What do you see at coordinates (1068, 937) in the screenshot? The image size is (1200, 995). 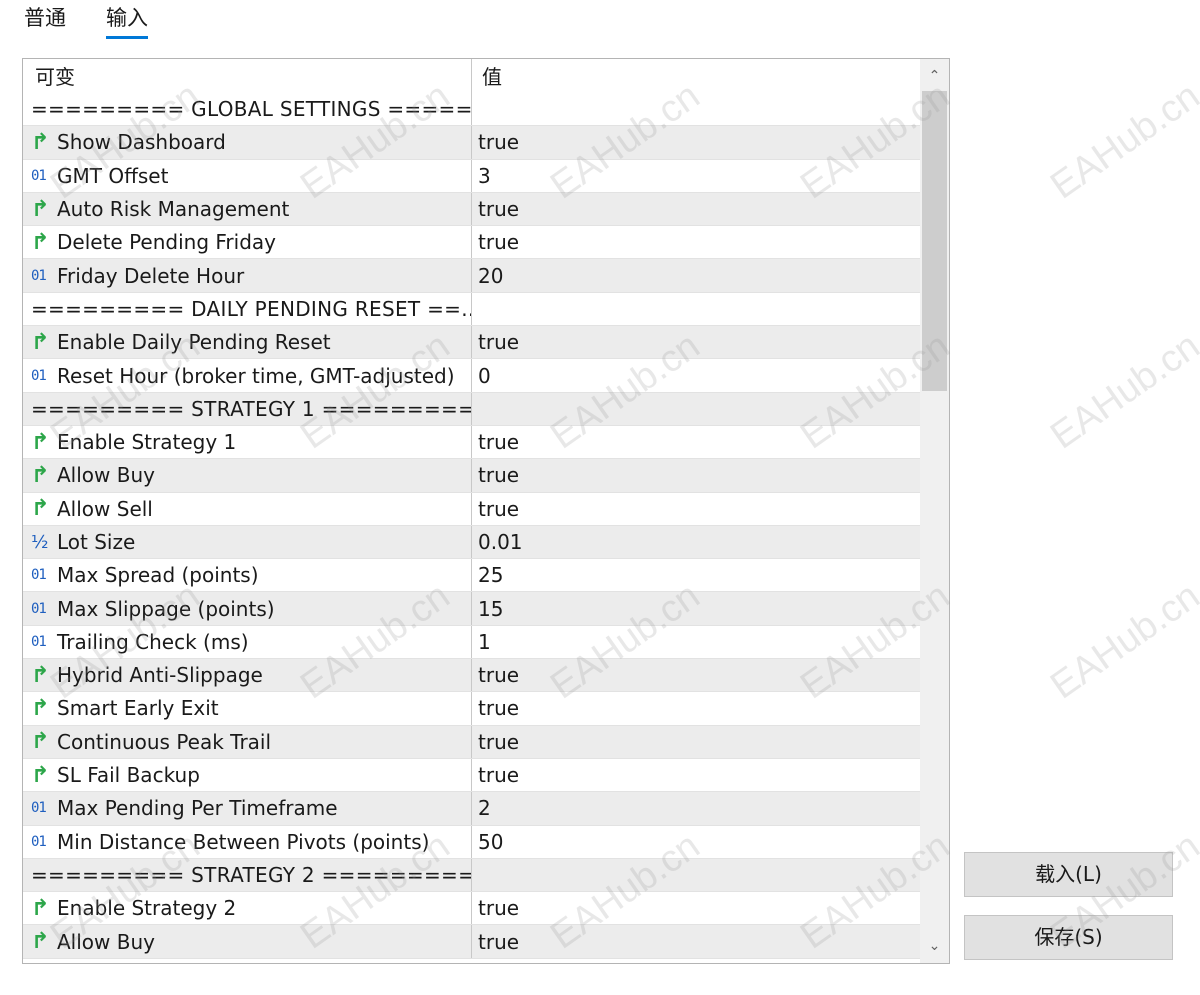 I see `save-button: 保存(S)` at bounding box center [1068, 937].